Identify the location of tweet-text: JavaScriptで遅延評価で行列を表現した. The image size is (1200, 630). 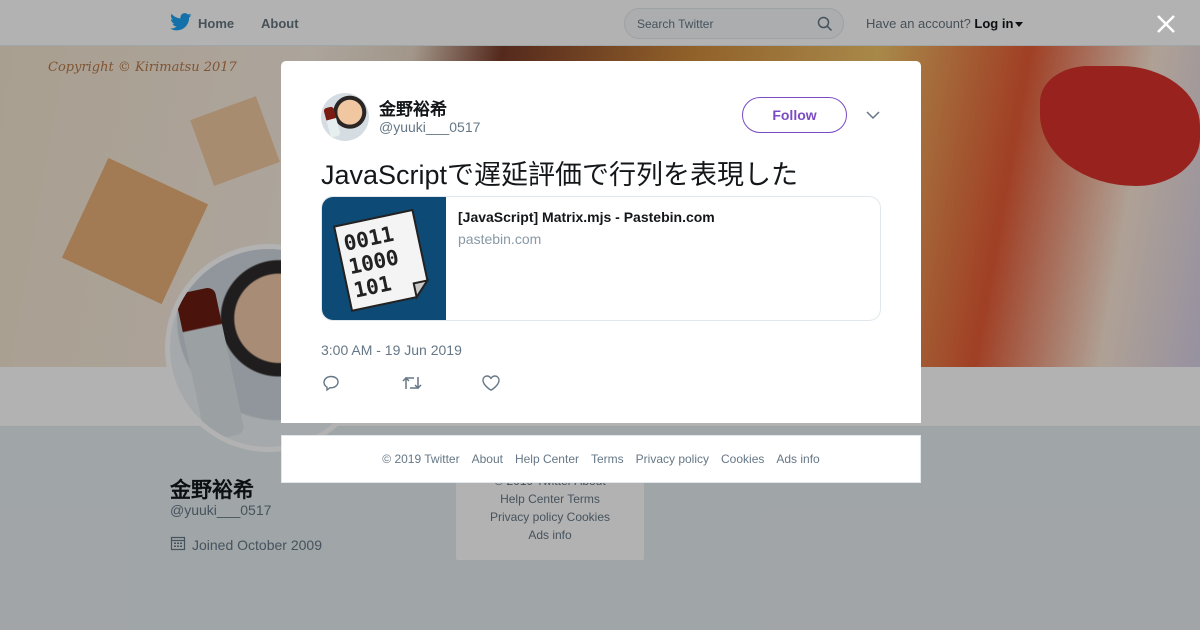
(560, 175).